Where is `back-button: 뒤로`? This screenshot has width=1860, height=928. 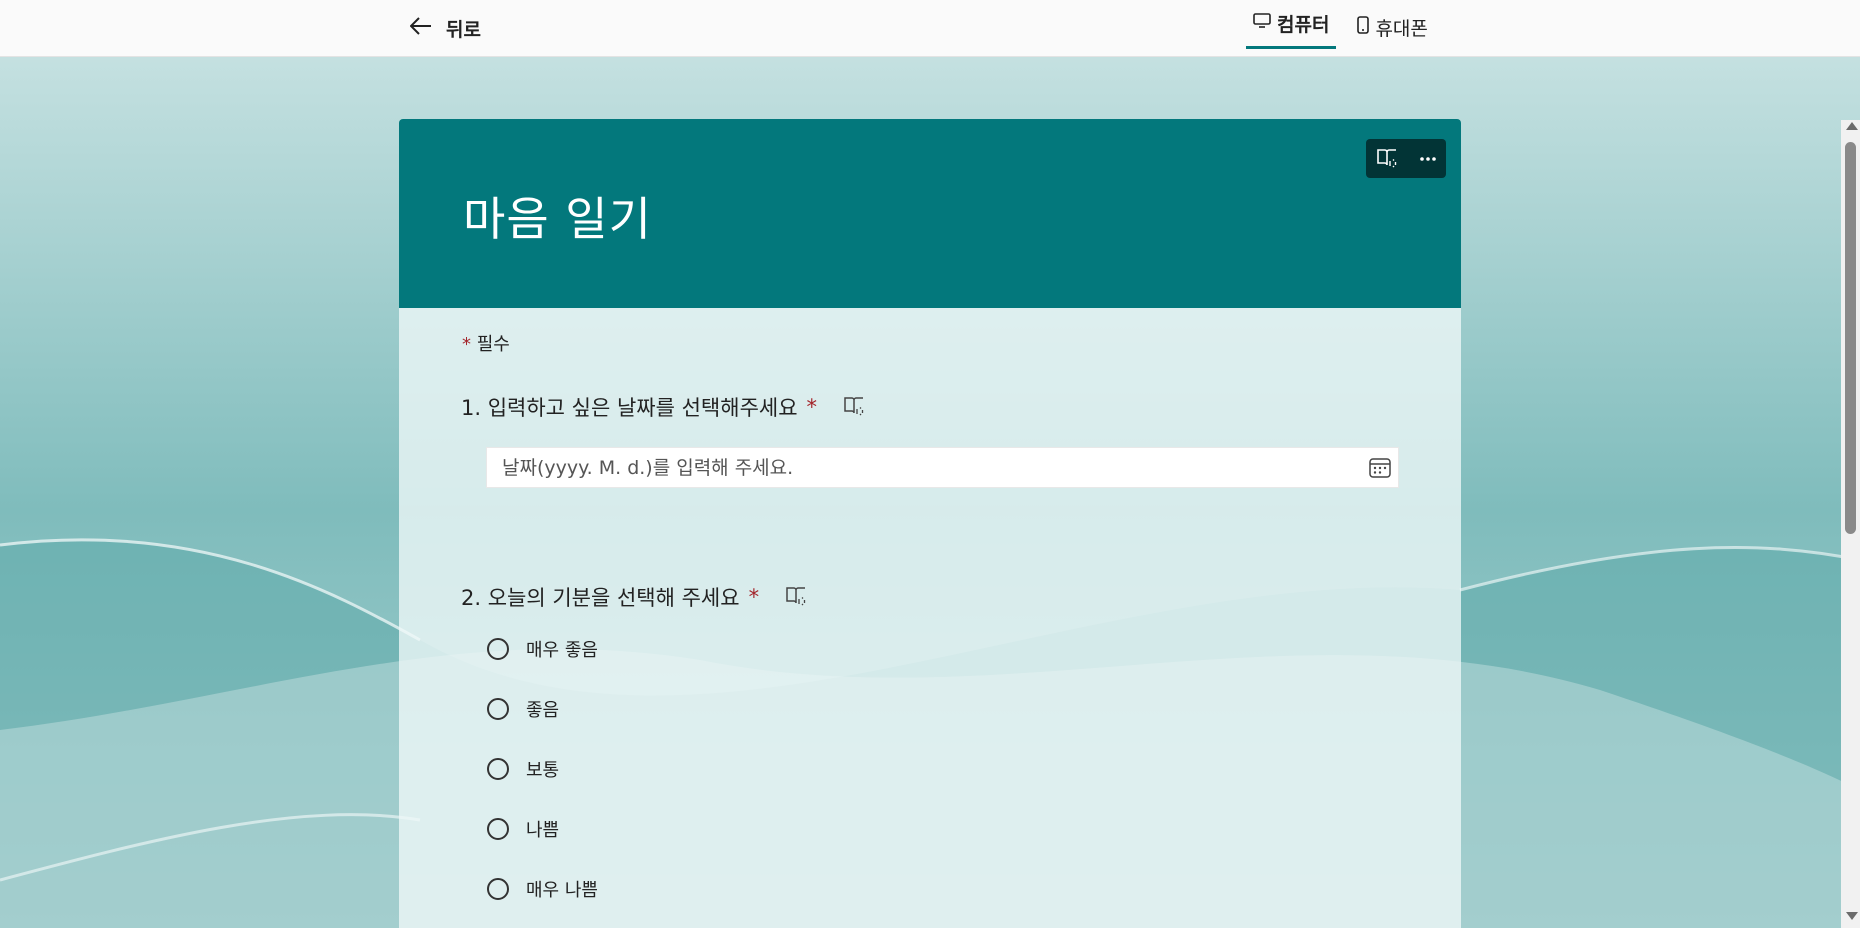 back-button: 뒤로 is located at coordinates (445, 28).